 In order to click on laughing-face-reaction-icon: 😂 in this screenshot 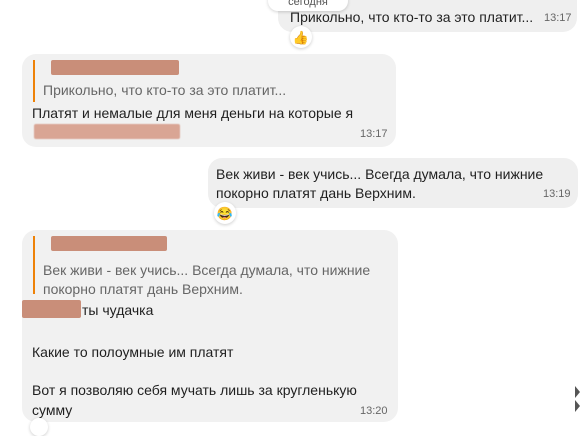, I will do `click(225, 213)`.